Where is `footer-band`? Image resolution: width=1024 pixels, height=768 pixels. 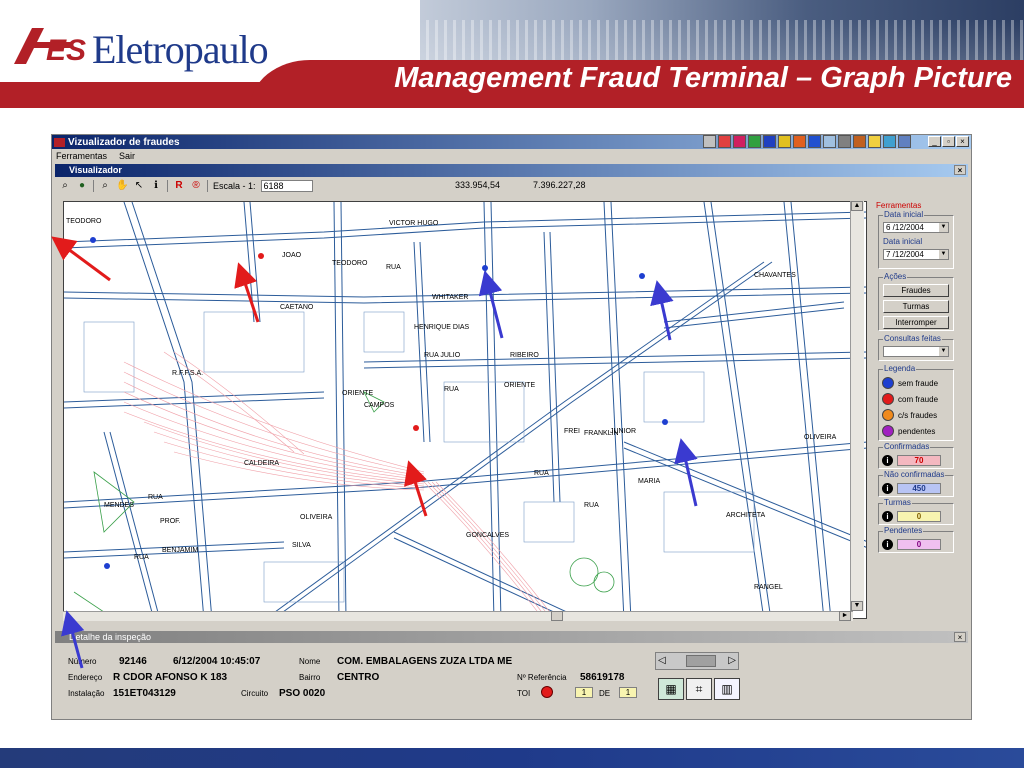 footer-band is located at coordinates (512, 758).